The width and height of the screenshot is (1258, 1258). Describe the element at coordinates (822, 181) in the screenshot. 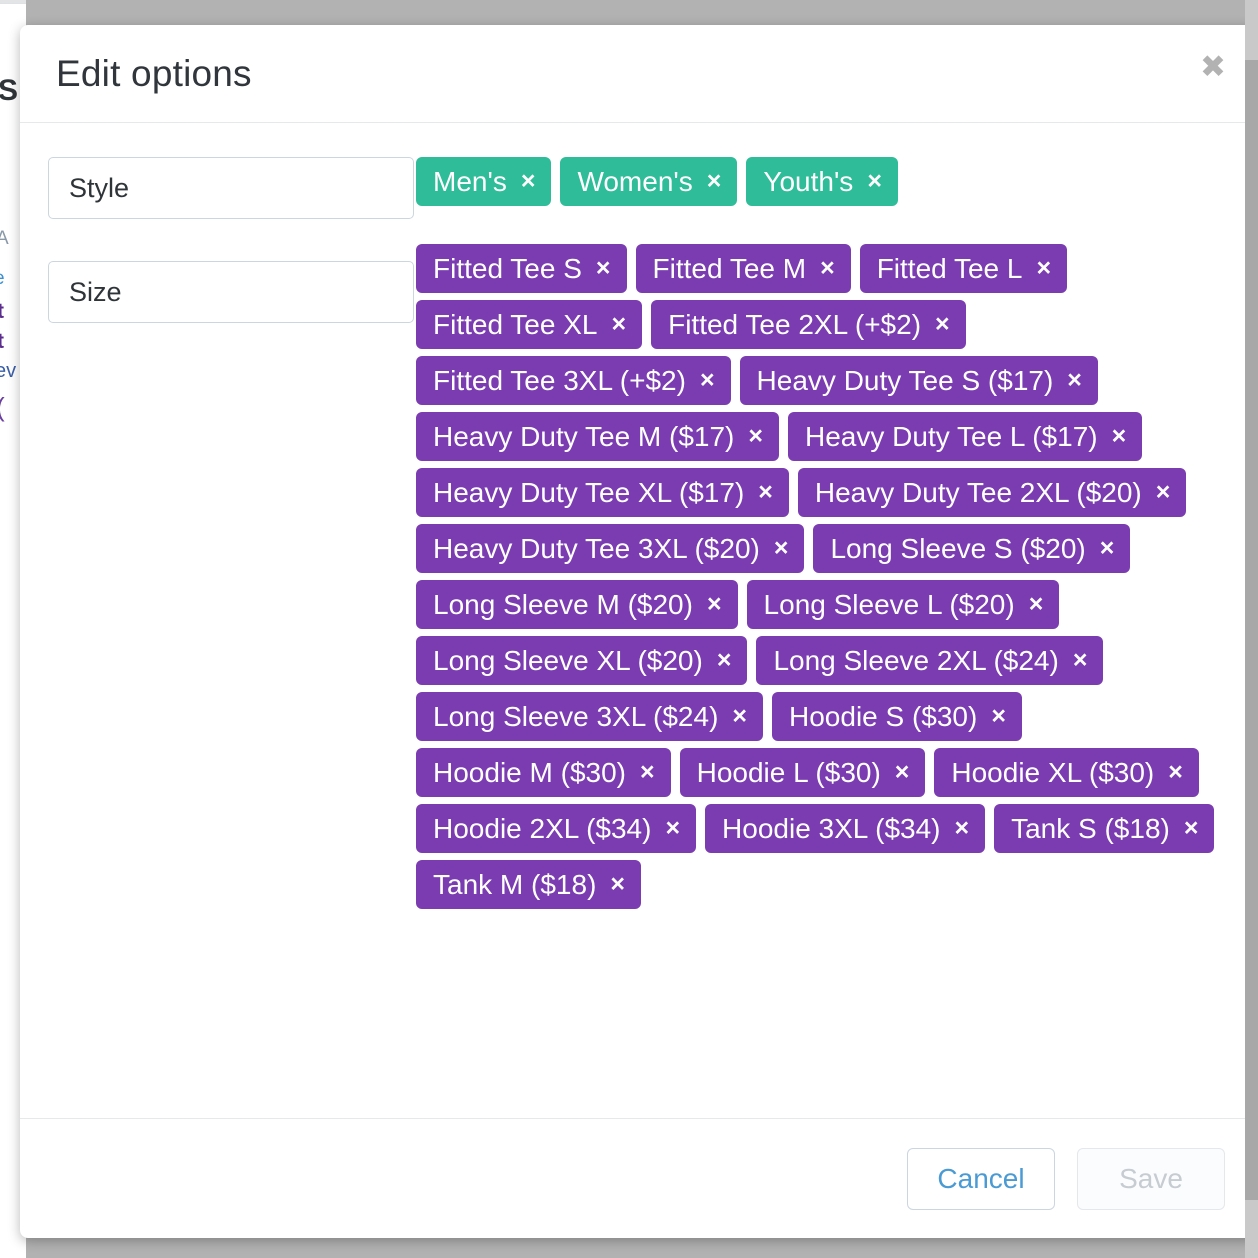

I see `style-tag: Youth's ×` at that location.